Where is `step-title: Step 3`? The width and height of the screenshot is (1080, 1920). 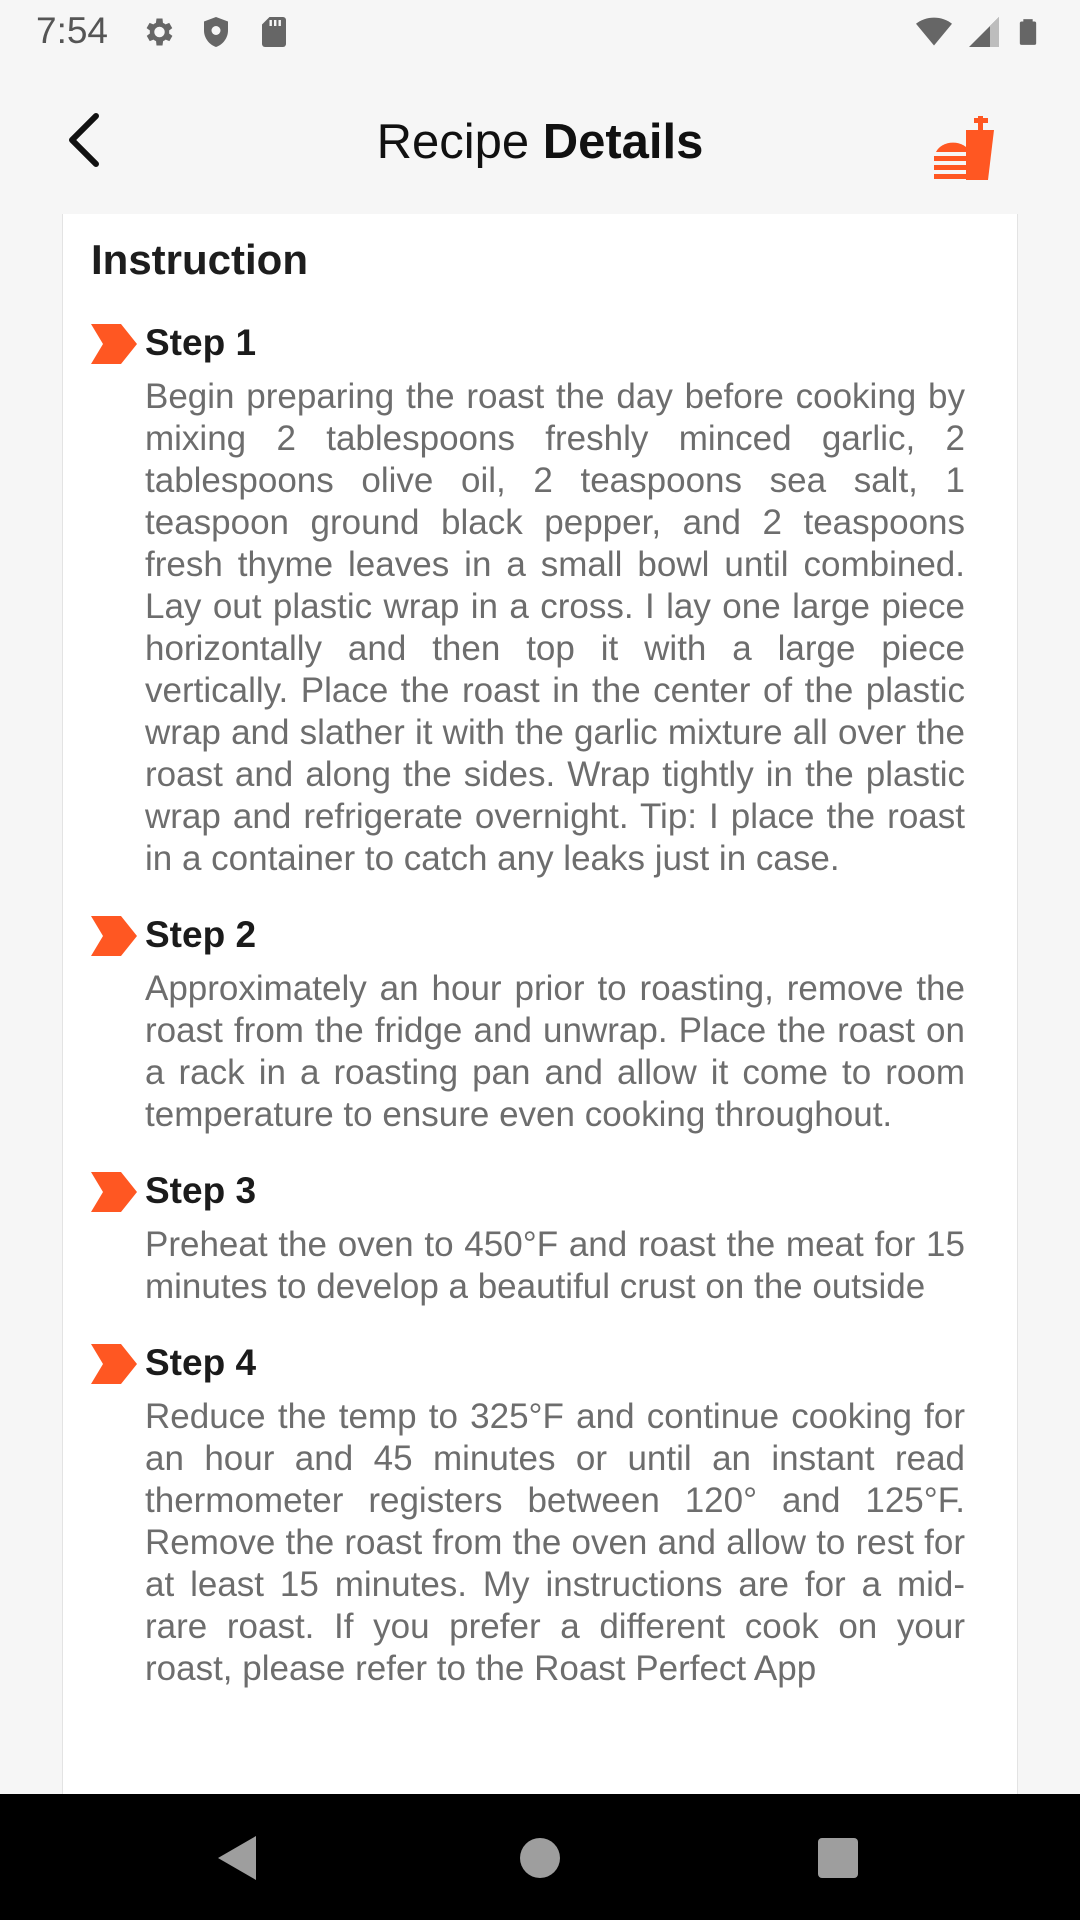 step-title: Step 3 is located at coordinates (201, 1190).